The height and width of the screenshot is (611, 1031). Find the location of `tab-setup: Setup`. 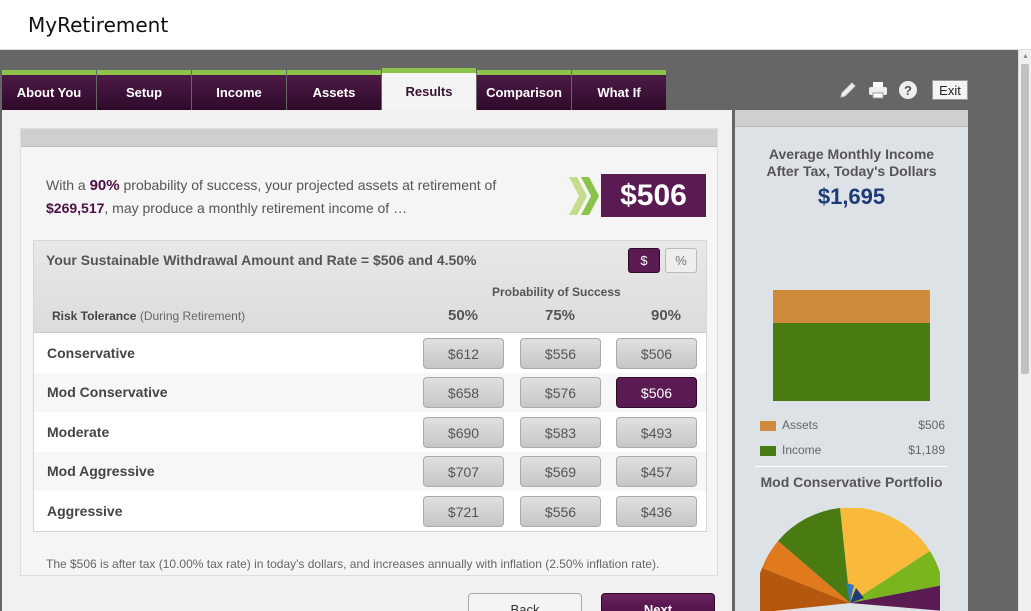

tab-setup: Setup is located at coordinates (144, 90).